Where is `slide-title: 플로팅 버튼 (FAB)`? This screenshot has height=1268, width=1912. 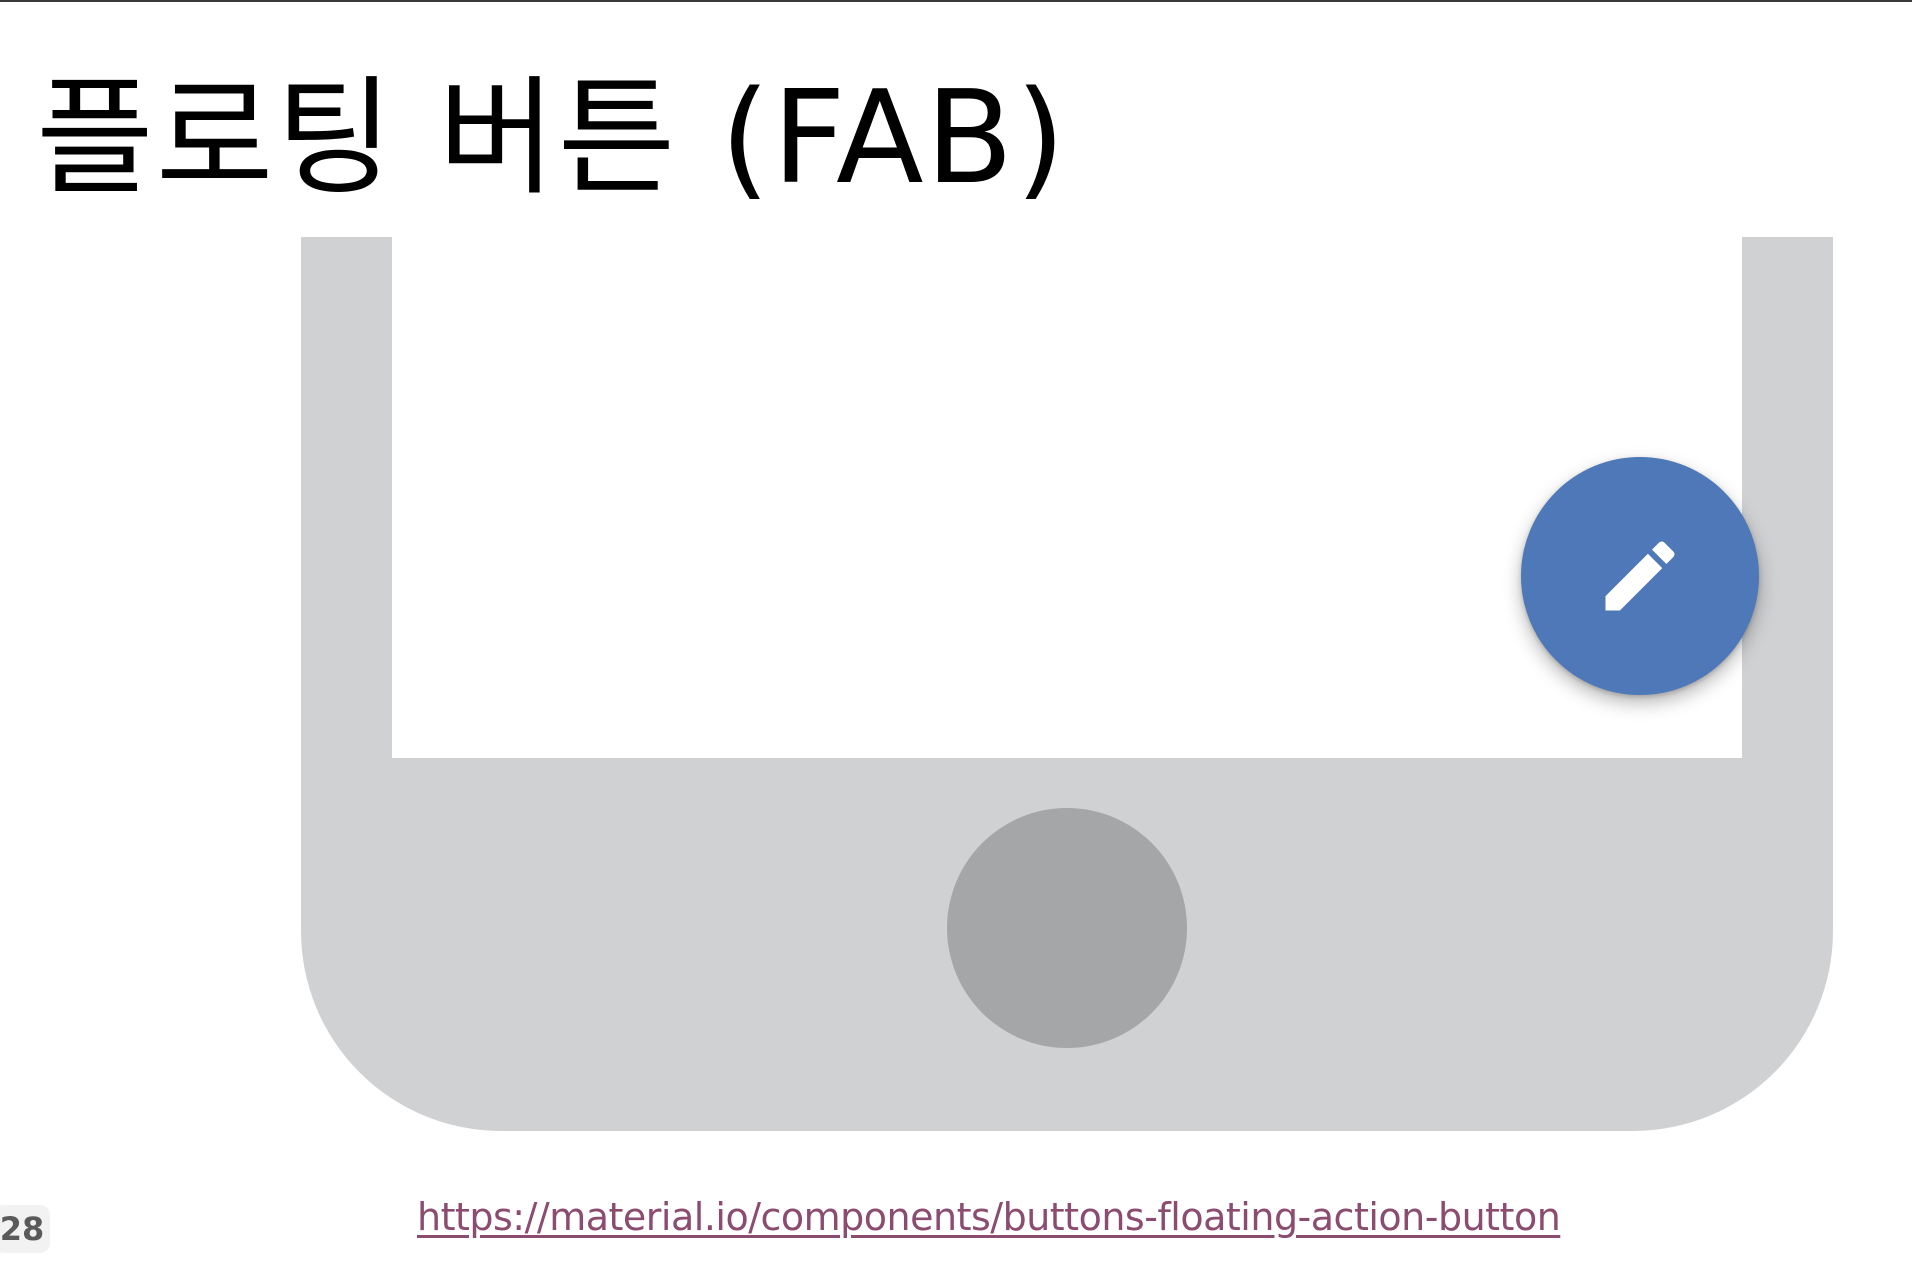
slide-title: 플로팅 버튼 (FAB) is located at coordinates (552, 138).